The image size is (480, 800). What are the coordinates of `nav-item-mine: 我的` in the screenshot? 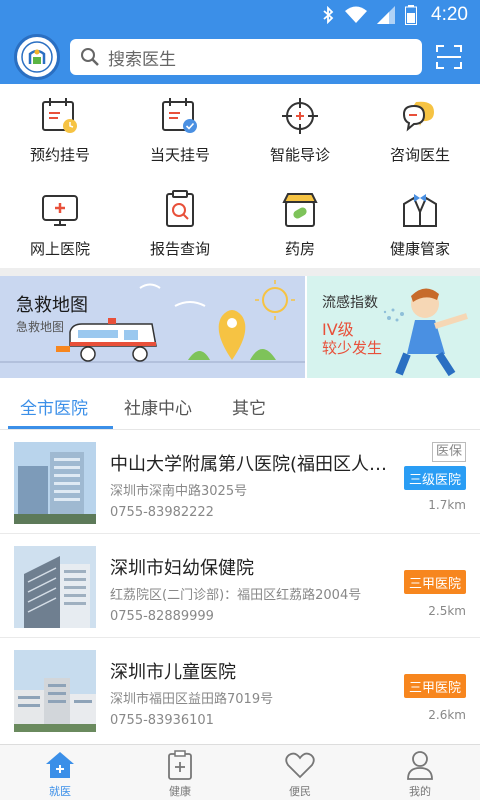 It's located at (420, 772).